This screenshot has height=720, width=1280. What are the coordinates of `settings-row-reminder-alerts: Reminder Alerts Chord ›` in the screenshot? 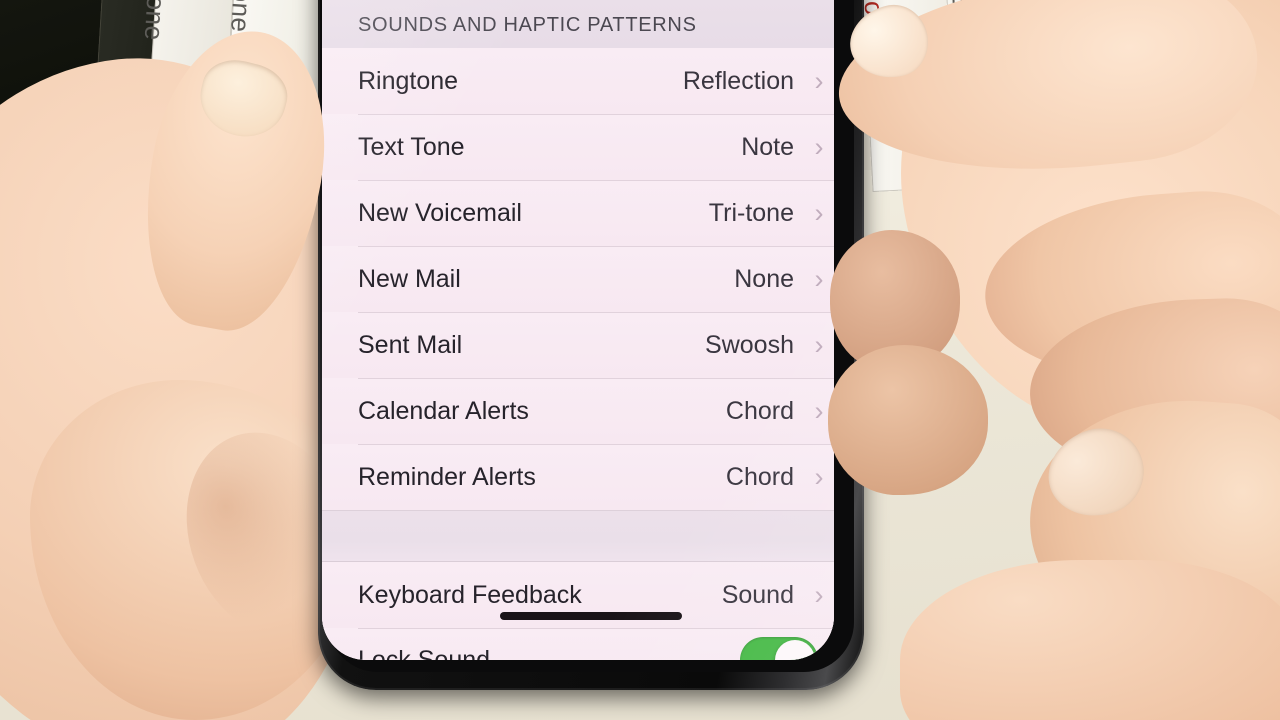 It's located at (578, 477).